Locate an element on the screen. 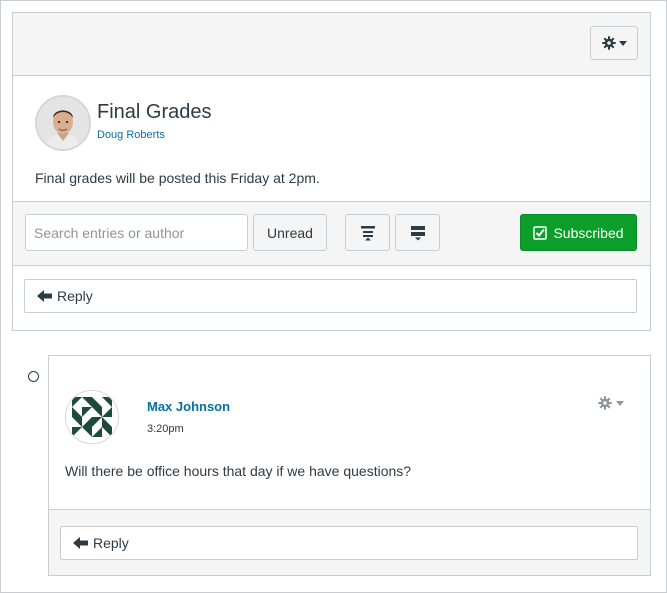 This screenshot has width=667, height=593. expand-replies-button is located at coordinates (417, 232).